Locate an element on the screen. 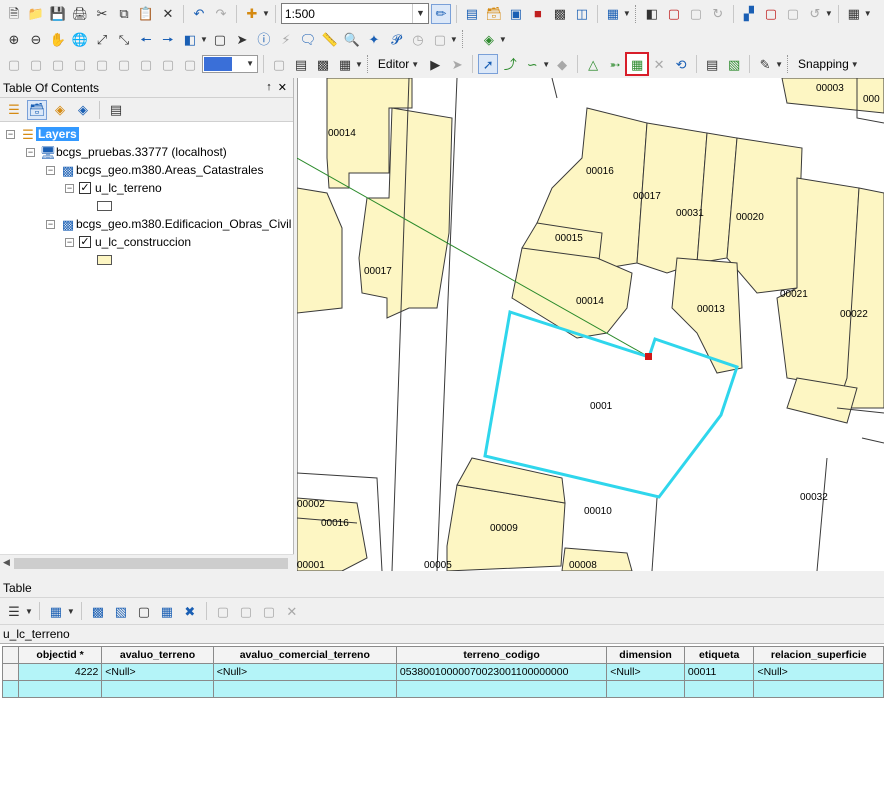  column-header-objectid: objectid * is located at coordinates (60, 655).